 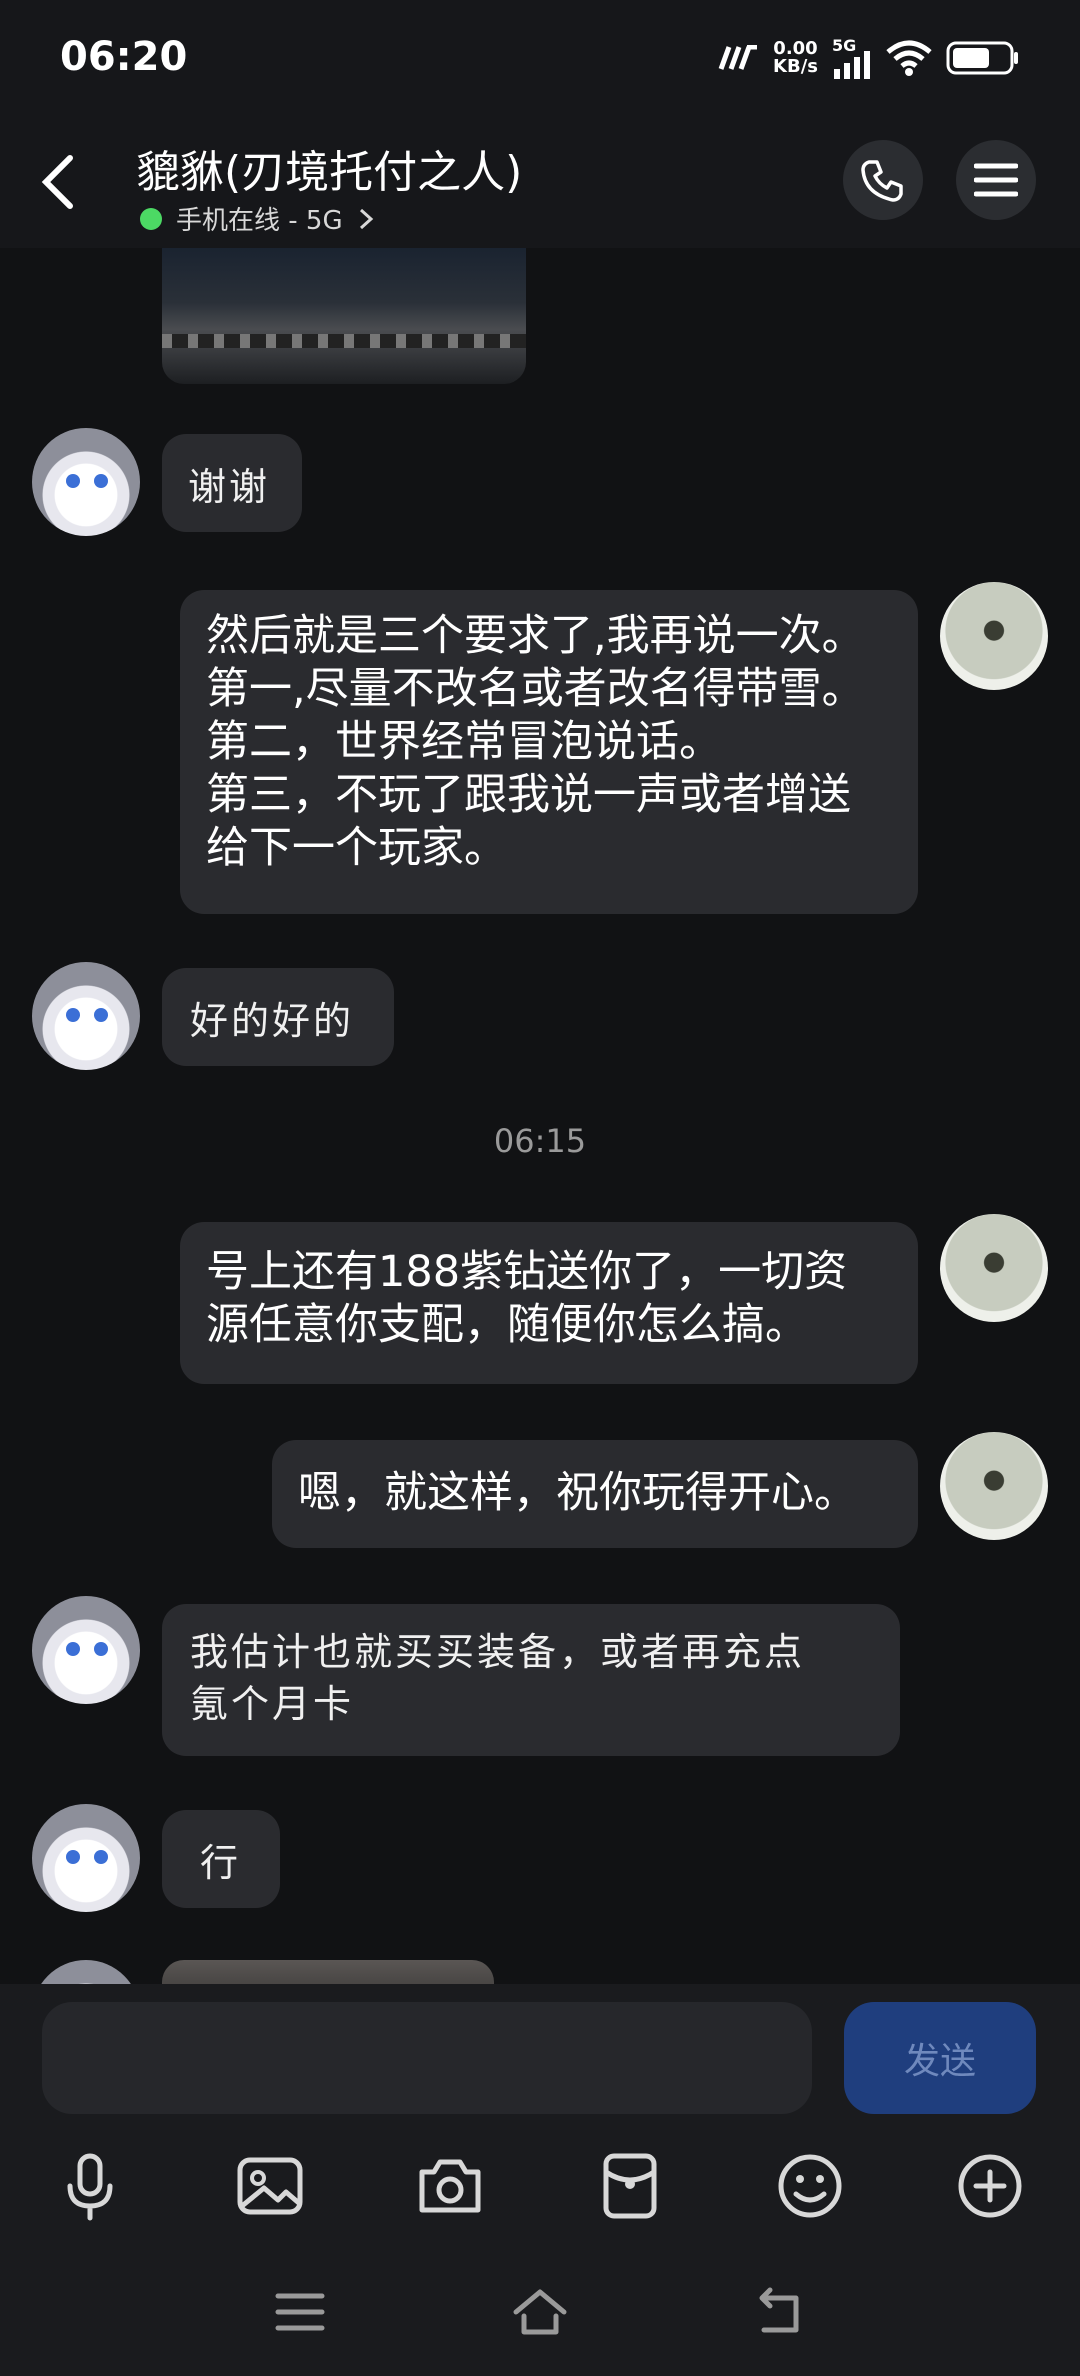 I want to click on emoji-icon, so click(x=810, y=2186).